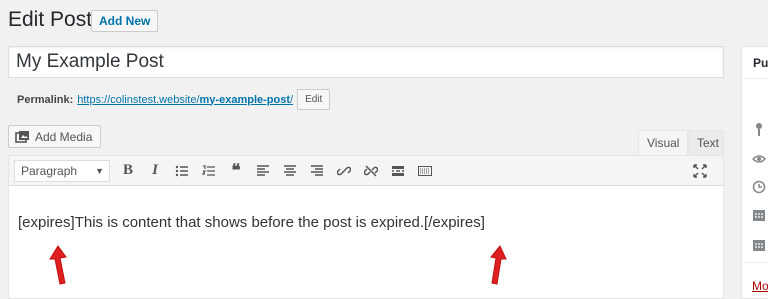 The width and height of the screenshot is (768, 299). Describe the element at coordinates (706, 143) in the screenshot. I see `tab-text: Text` at that location.